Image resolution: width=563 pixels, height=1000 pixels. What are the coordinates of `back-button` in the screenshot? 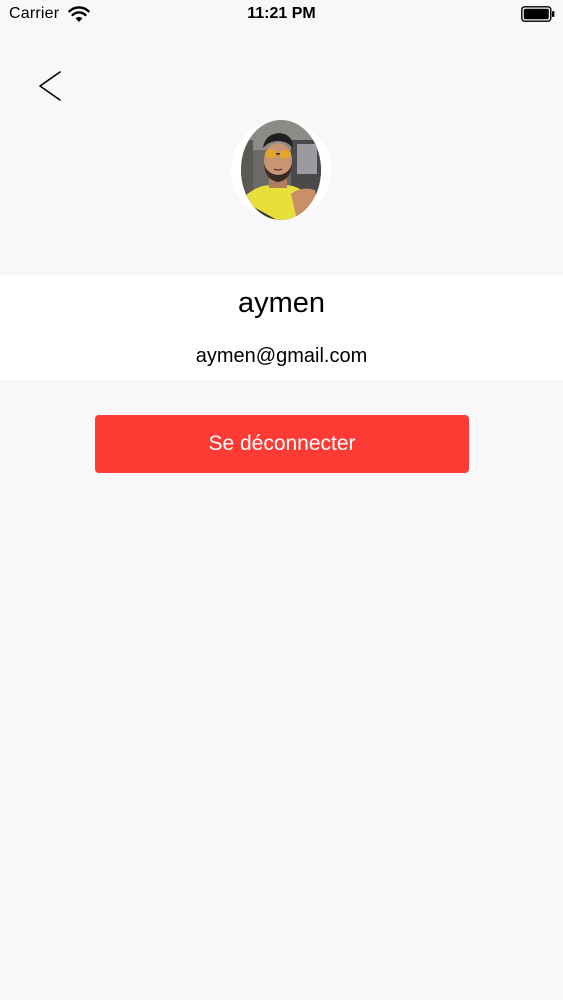 It's located at (52, 86).